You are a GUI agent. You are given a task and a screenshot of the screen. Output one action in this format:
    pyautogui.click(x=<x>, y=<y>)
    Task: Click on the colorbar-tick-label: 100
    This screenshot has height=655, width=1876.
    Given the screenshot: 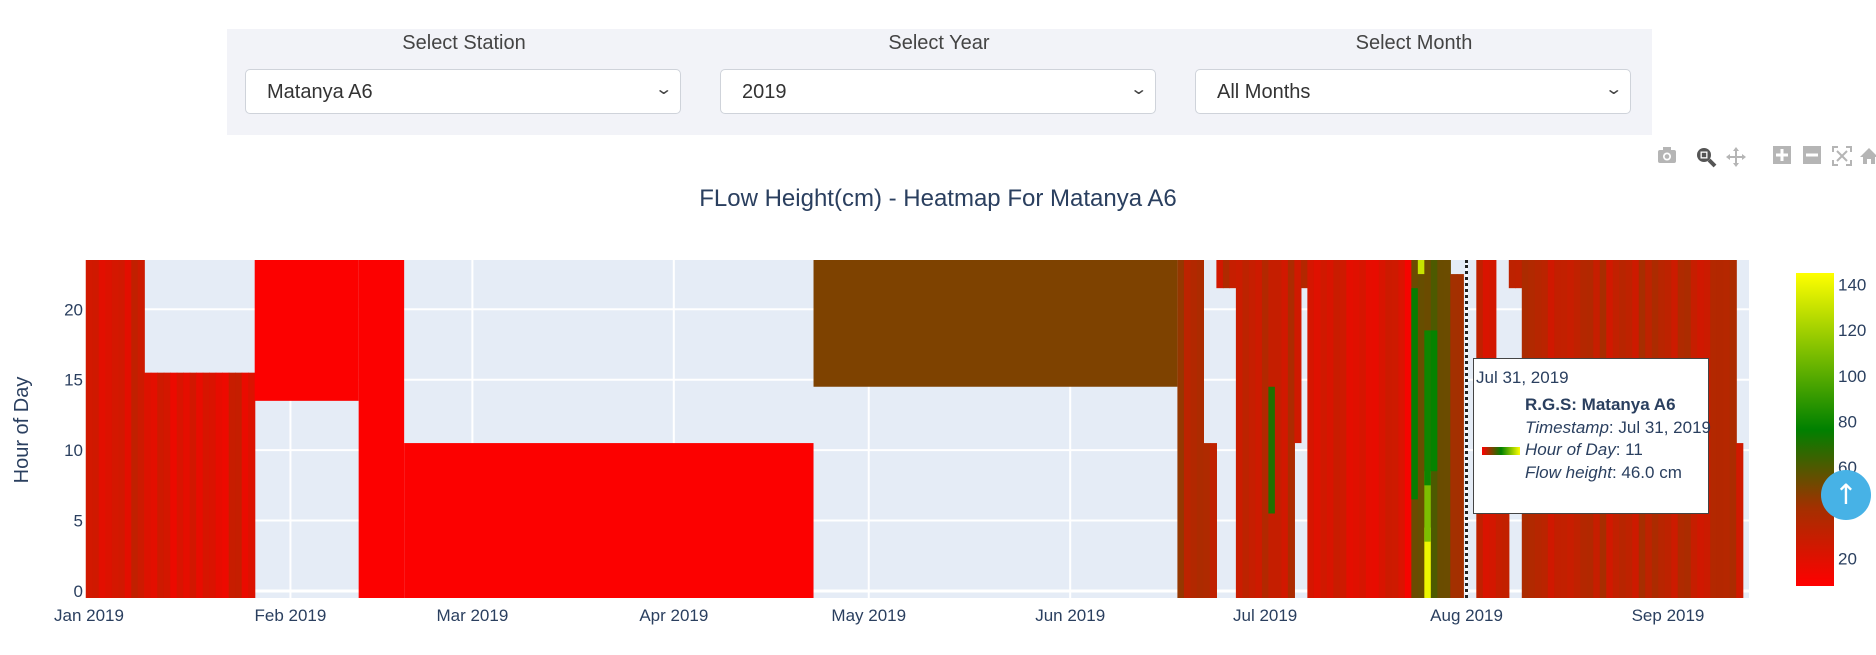 What is the action you would take?
    pyautogui.click(x=1852, y=376)
    